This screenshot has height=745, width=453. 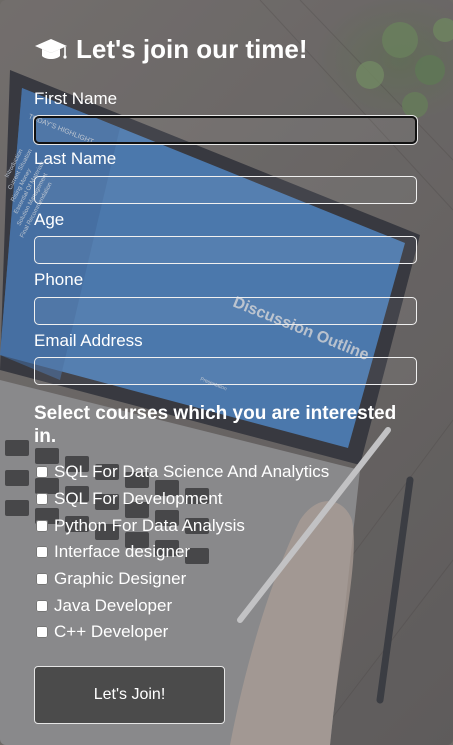 What do you see at coordinates (225, 311) in the screenshot?
I see `phone-input` at bounding box center [225, 311].